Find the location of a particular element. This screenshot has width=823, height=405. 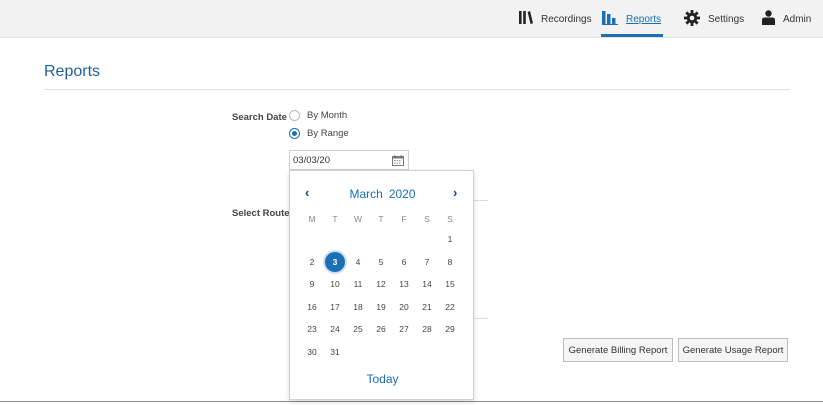

calendar-day: 30 is located at coordinates (312, 352).